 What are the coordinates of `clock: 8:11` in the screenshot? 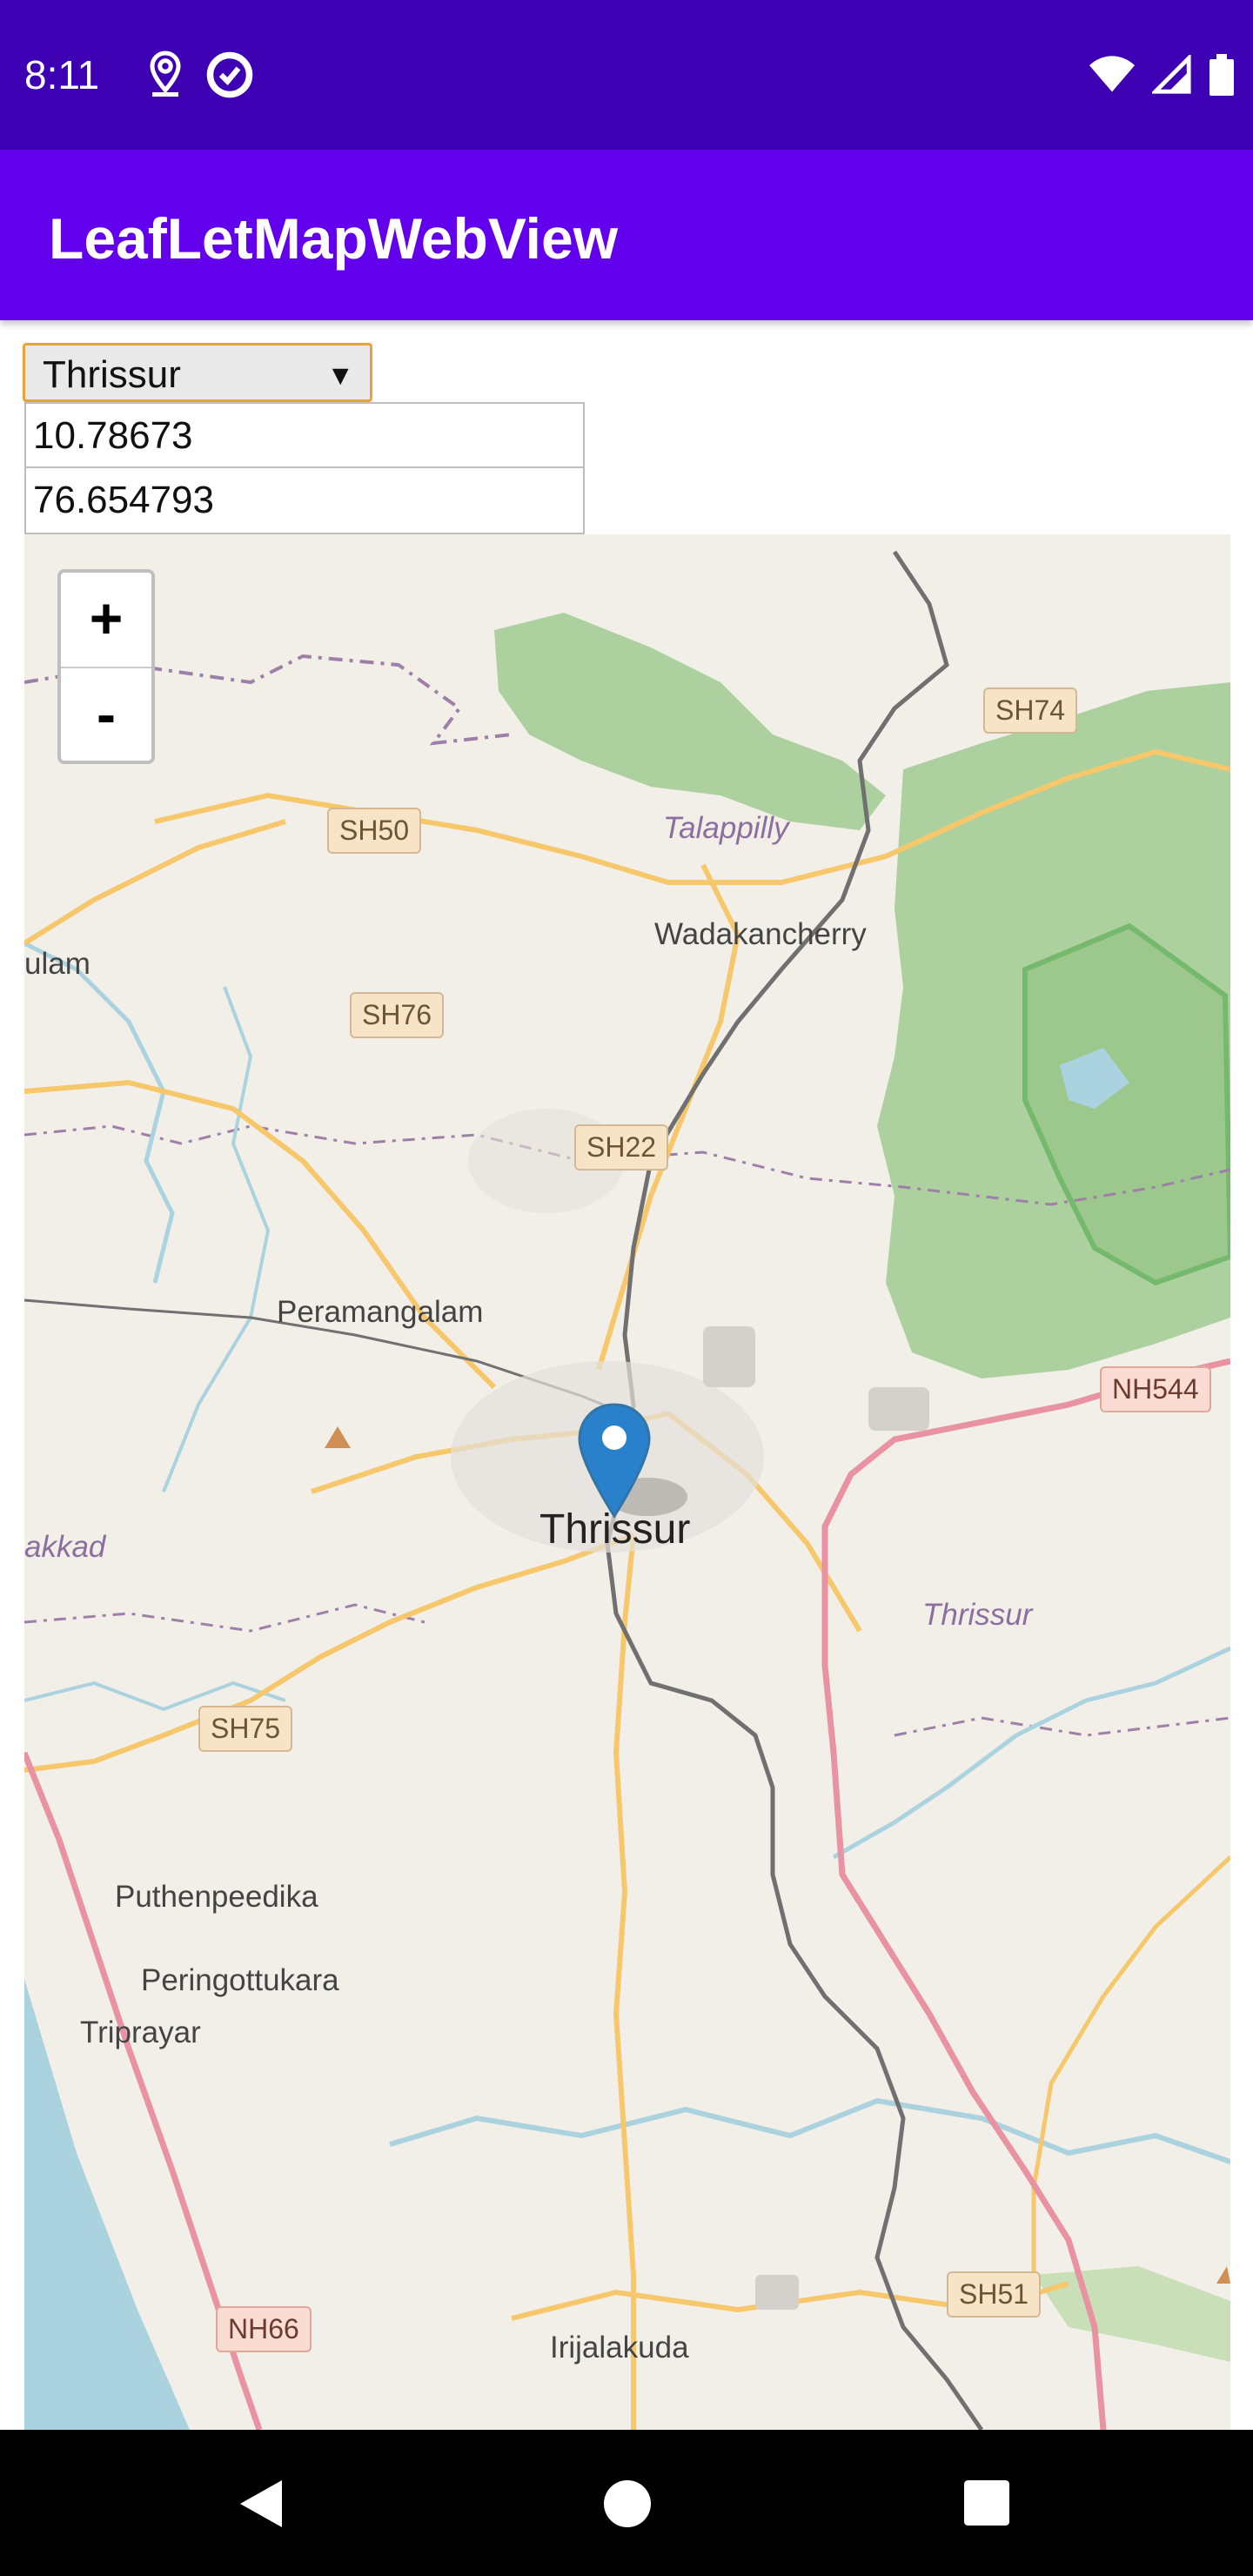 It's located at (62, 74).